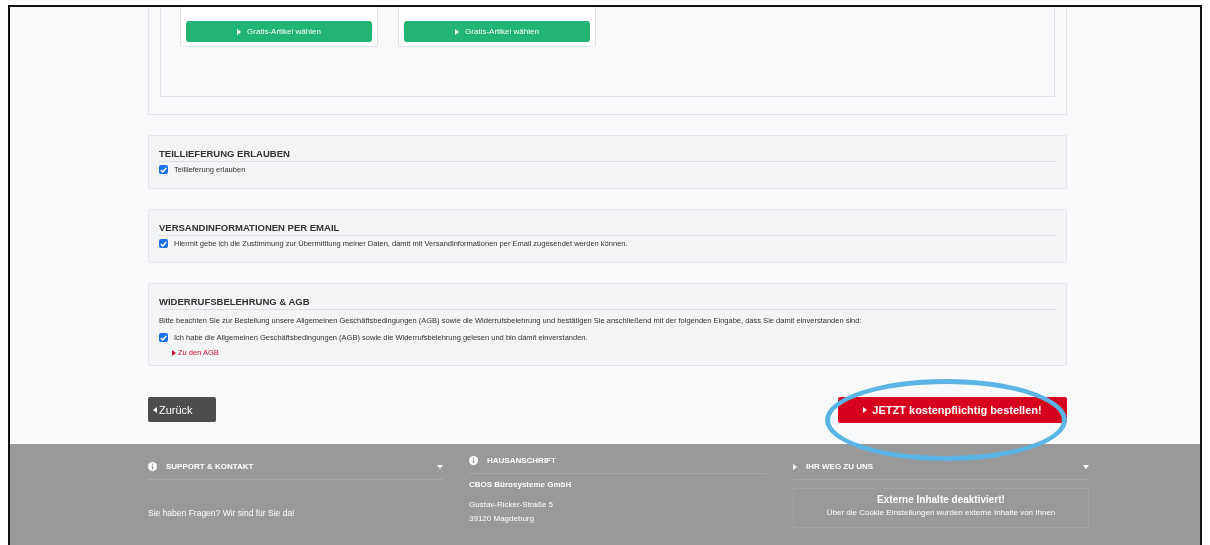 This screenshot has height=545, width=1210. What do you see at coordinates (941, 512) in the screenshot?
I see `notice-text: Über die Cookie Einstellungen wurden externe Inhalte von Ihnen` at bounding box center [941, 512].